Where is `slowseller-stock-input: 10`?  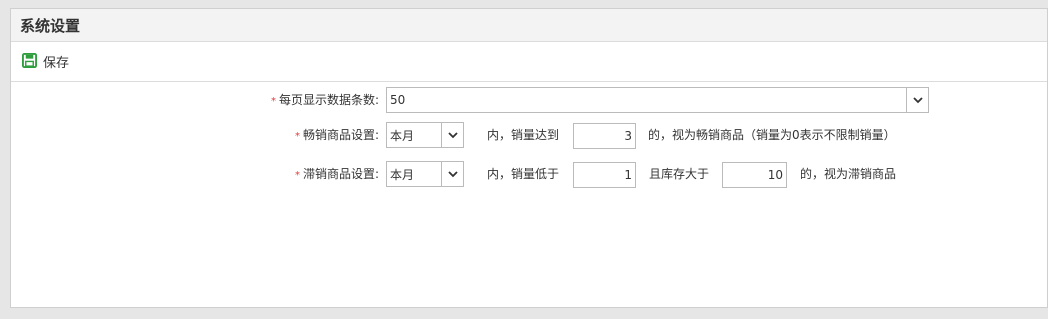
slowseller-stock-input: 10 is located at coordinates (754, 175).